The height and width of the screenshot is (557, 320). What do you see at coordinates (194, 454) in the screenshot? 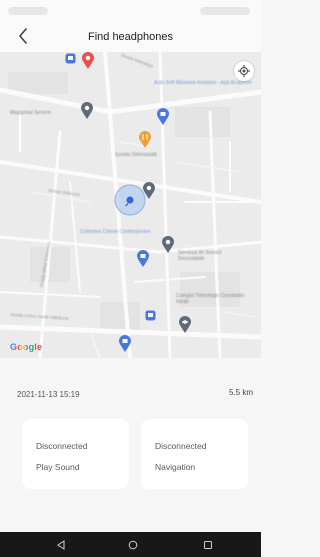
I see `navigation-card: Disconnected Navigation` at bounding box center [194, 454].